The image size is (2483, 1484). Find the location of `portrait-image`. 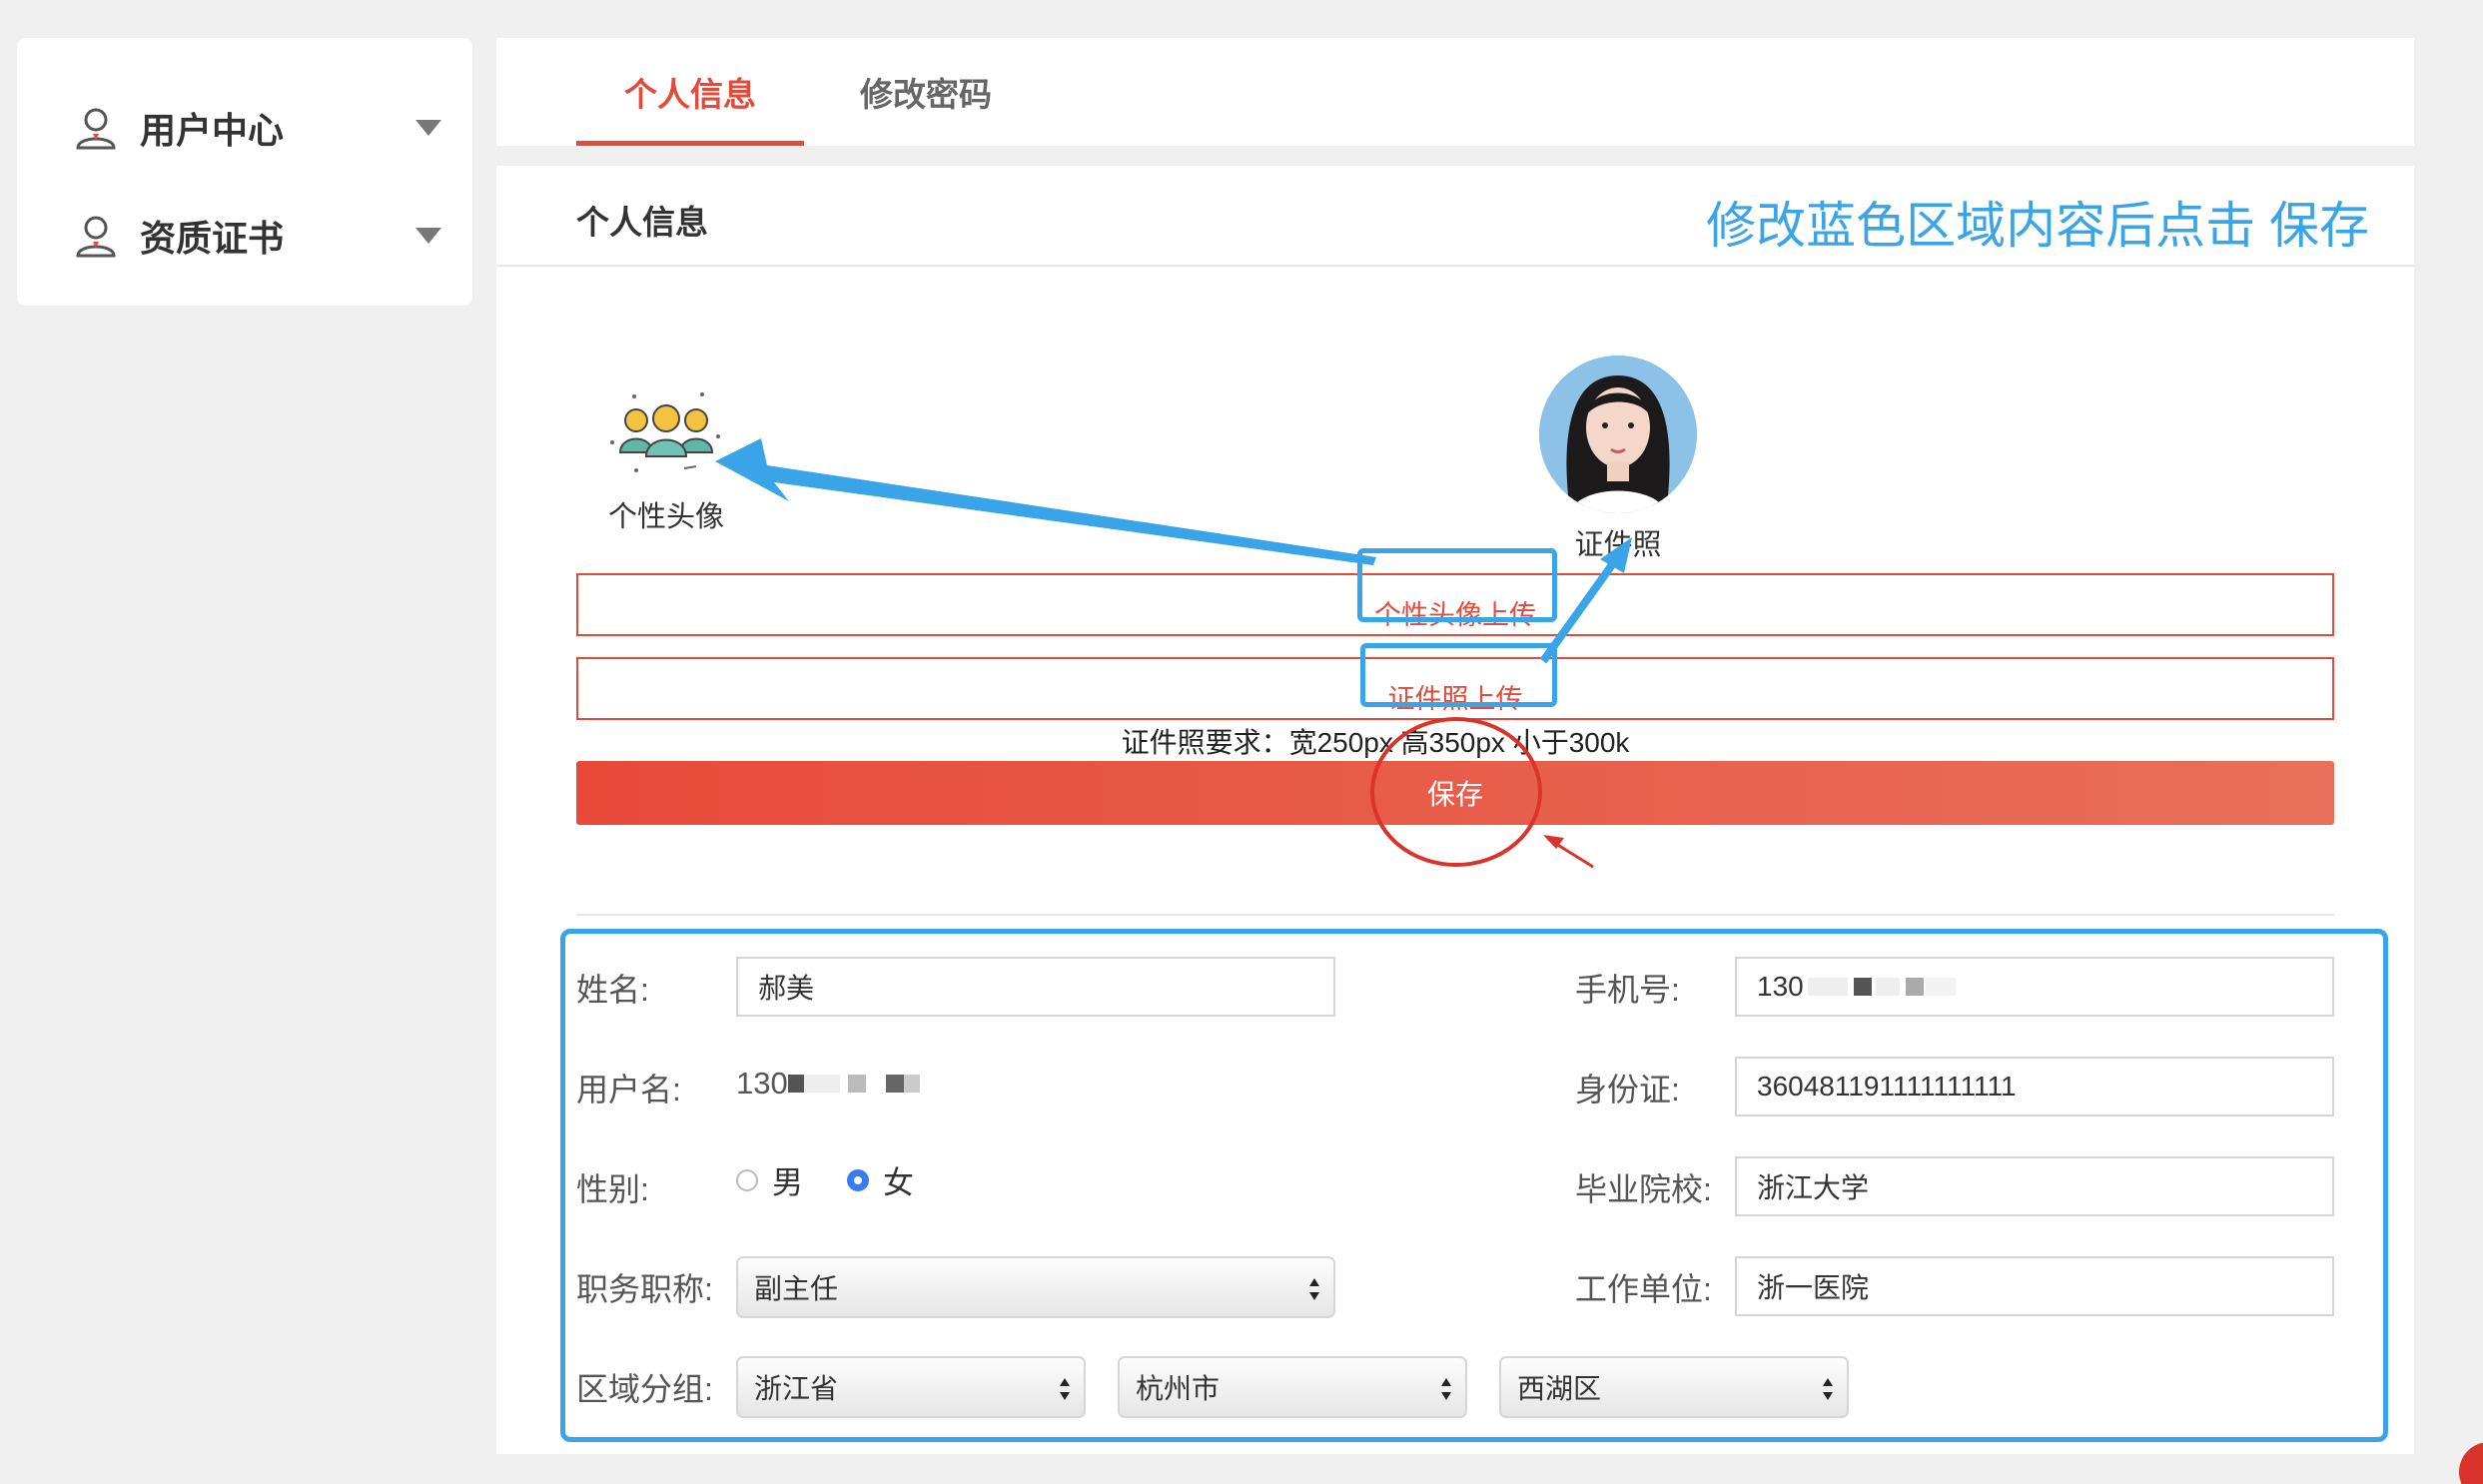

portrait-image is located at coordinates (1618, 434).